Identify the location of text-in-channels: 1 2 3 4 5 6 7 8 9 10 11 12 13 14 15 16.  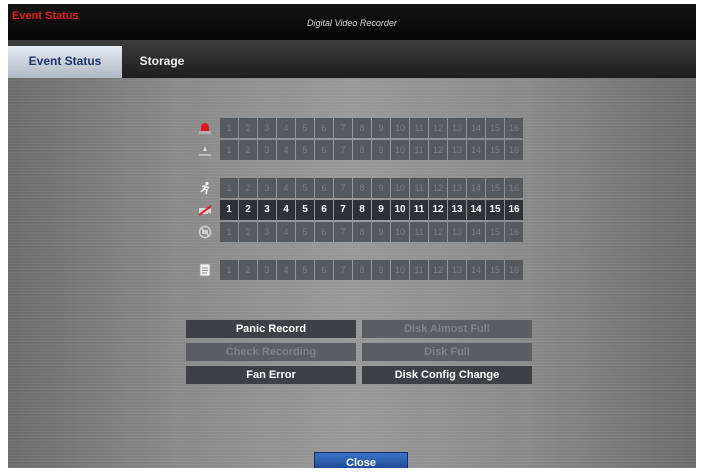
(371, 270).